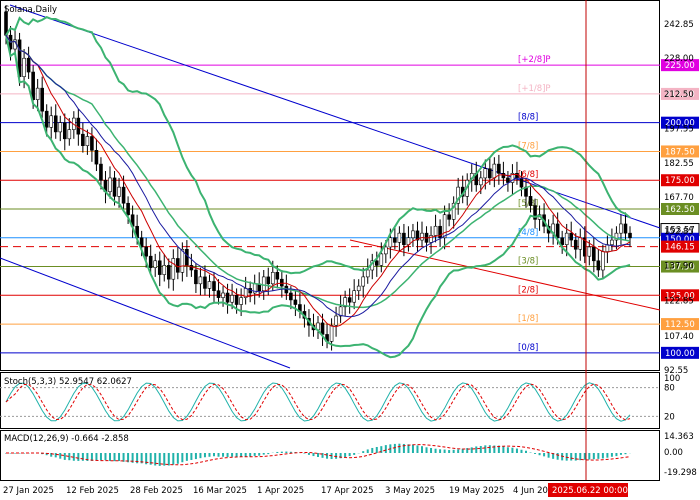  I want to click on murrey-label: [2/8], so click(528, 290).